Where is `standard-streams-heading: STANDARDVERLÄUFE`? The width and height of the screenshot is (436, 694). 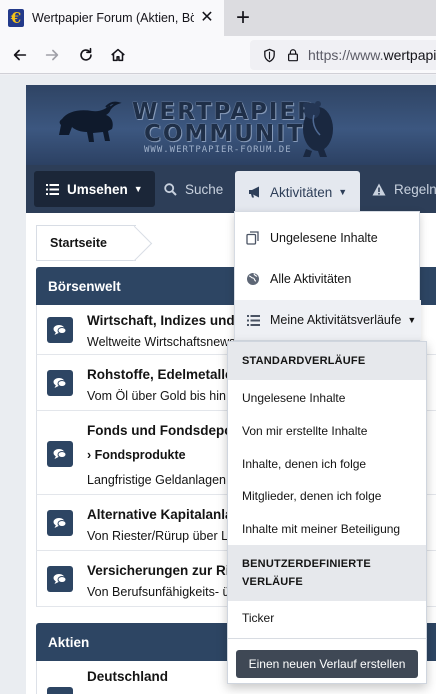 standard-streams-heading: STANDARDVERLÄUFE is located at coordinates (327, 361).